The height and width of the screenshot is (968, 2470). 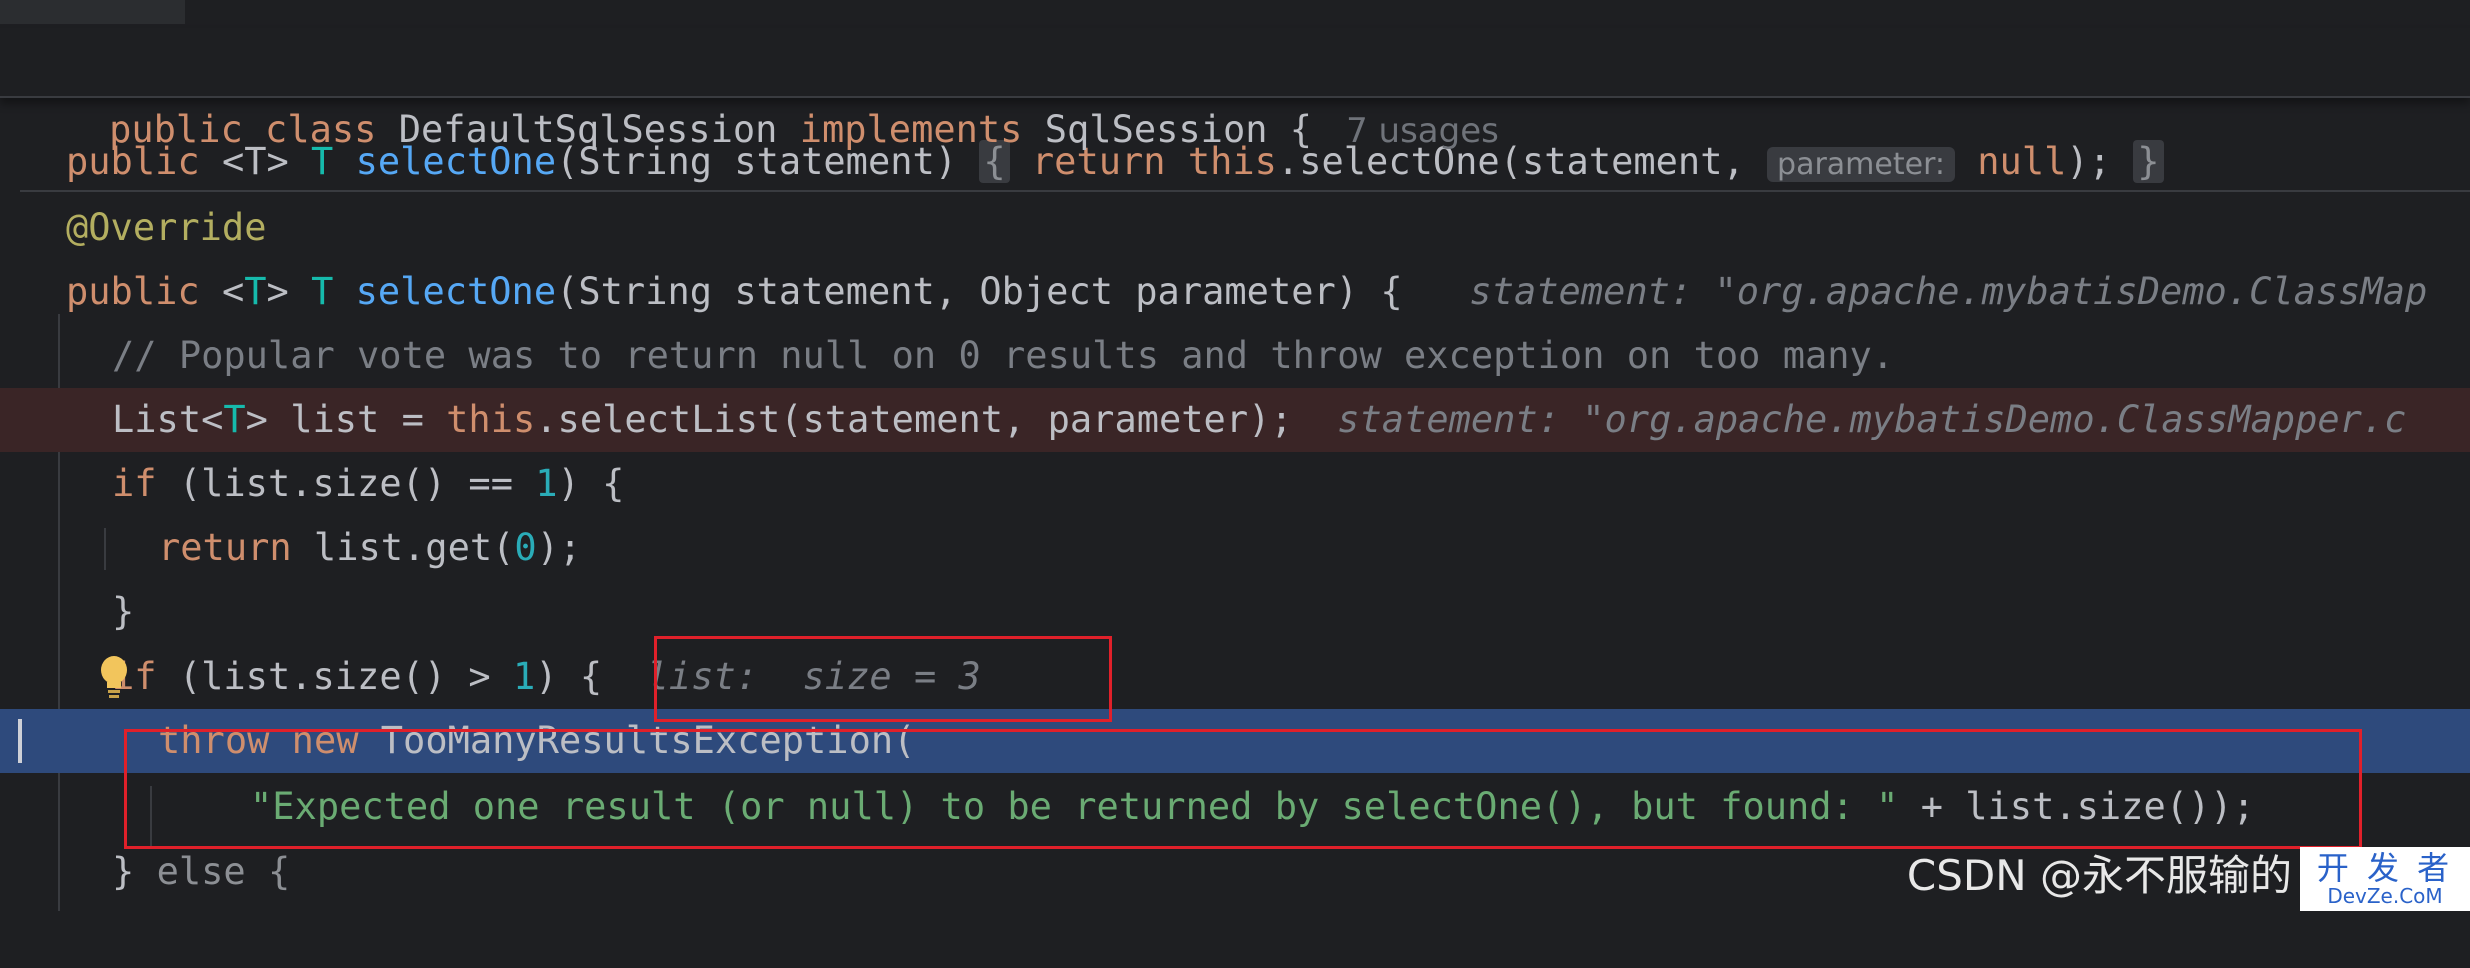 What do you see at coordinates (1156, 129) in the screenshot?
I see `interface-name: SqlSession` at bounding box center [1156, 129].